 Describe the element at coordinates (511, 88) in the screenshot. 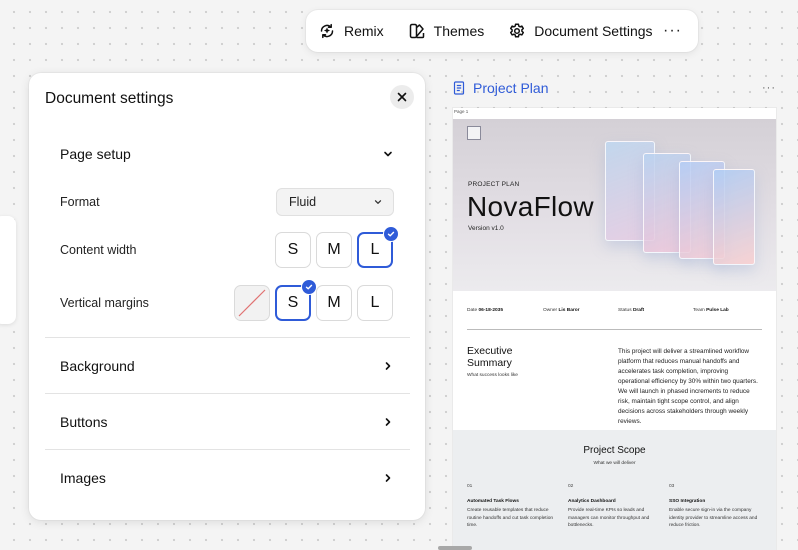

I see `document-title-label: Project Plan` at that location.